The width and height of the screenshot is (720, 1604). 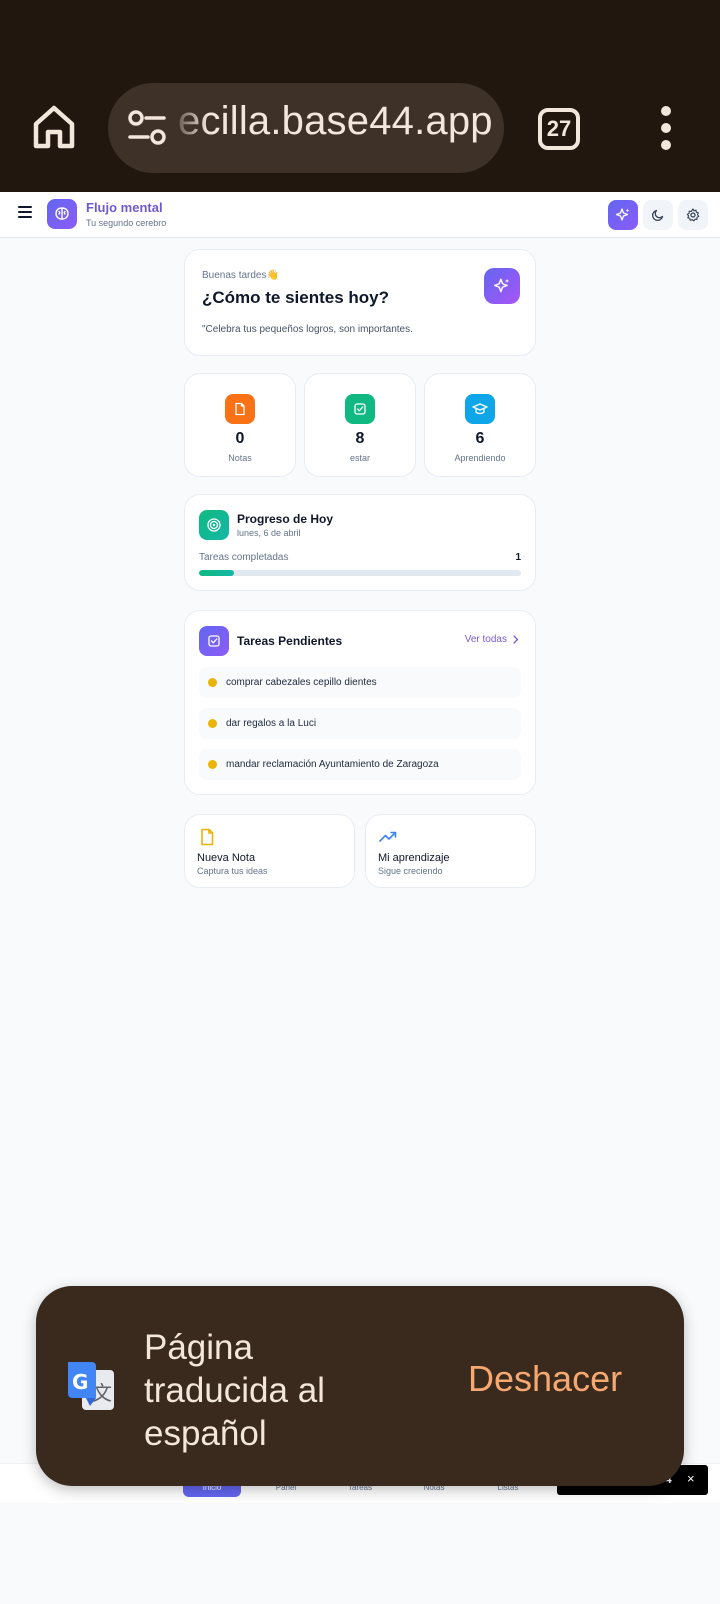 What do you see at coordinates (269, 851) in the screenshot?
I see `new-note-button: Nueva Nota Captura tus ideas` at bounding box center [269, 851].